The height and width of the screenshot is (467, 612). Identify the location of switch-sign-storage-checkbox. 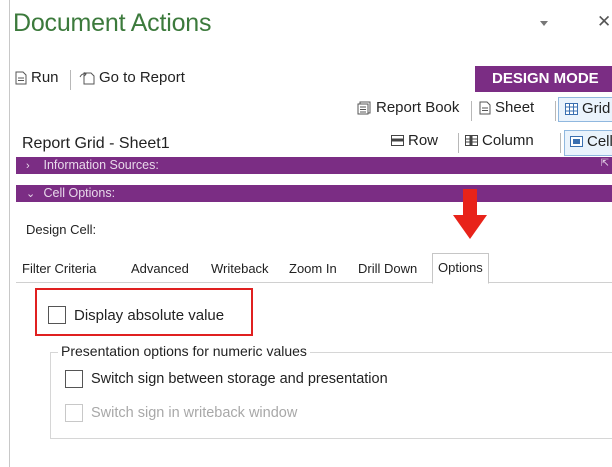
(74, 379).